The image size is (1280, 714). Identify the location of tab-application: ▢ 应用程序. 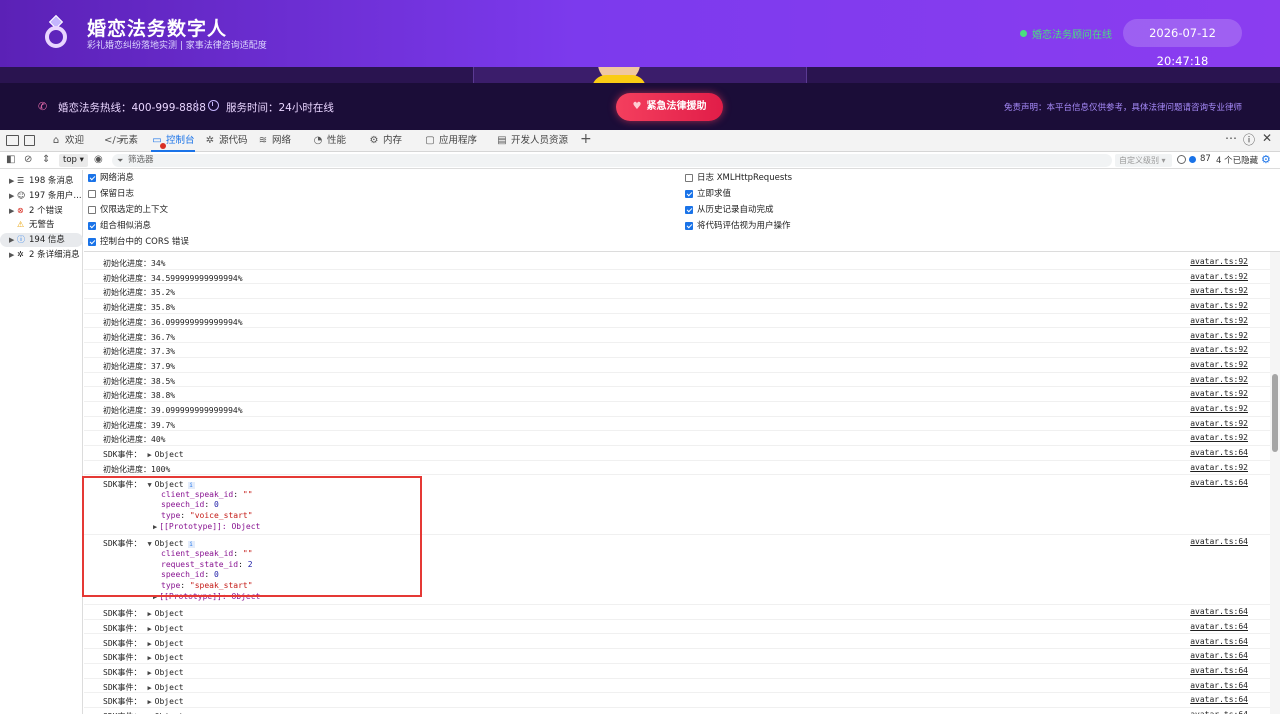
(450, 141).